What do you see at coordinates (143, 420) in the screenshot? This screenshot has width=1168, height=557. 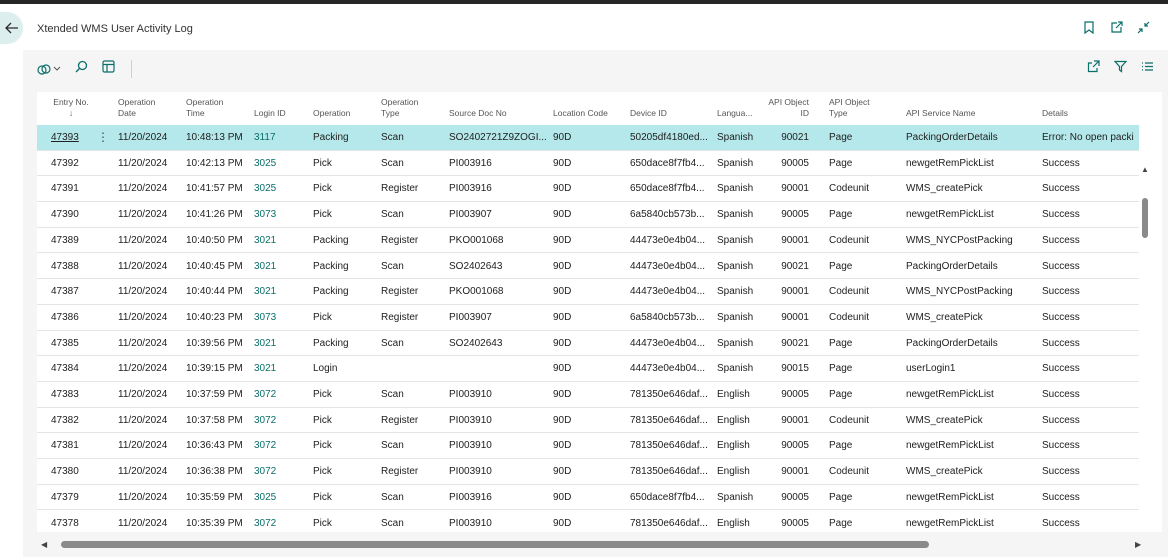 I see `cell-operation-date: 11/20/2024` at bounding box center [143, 420].